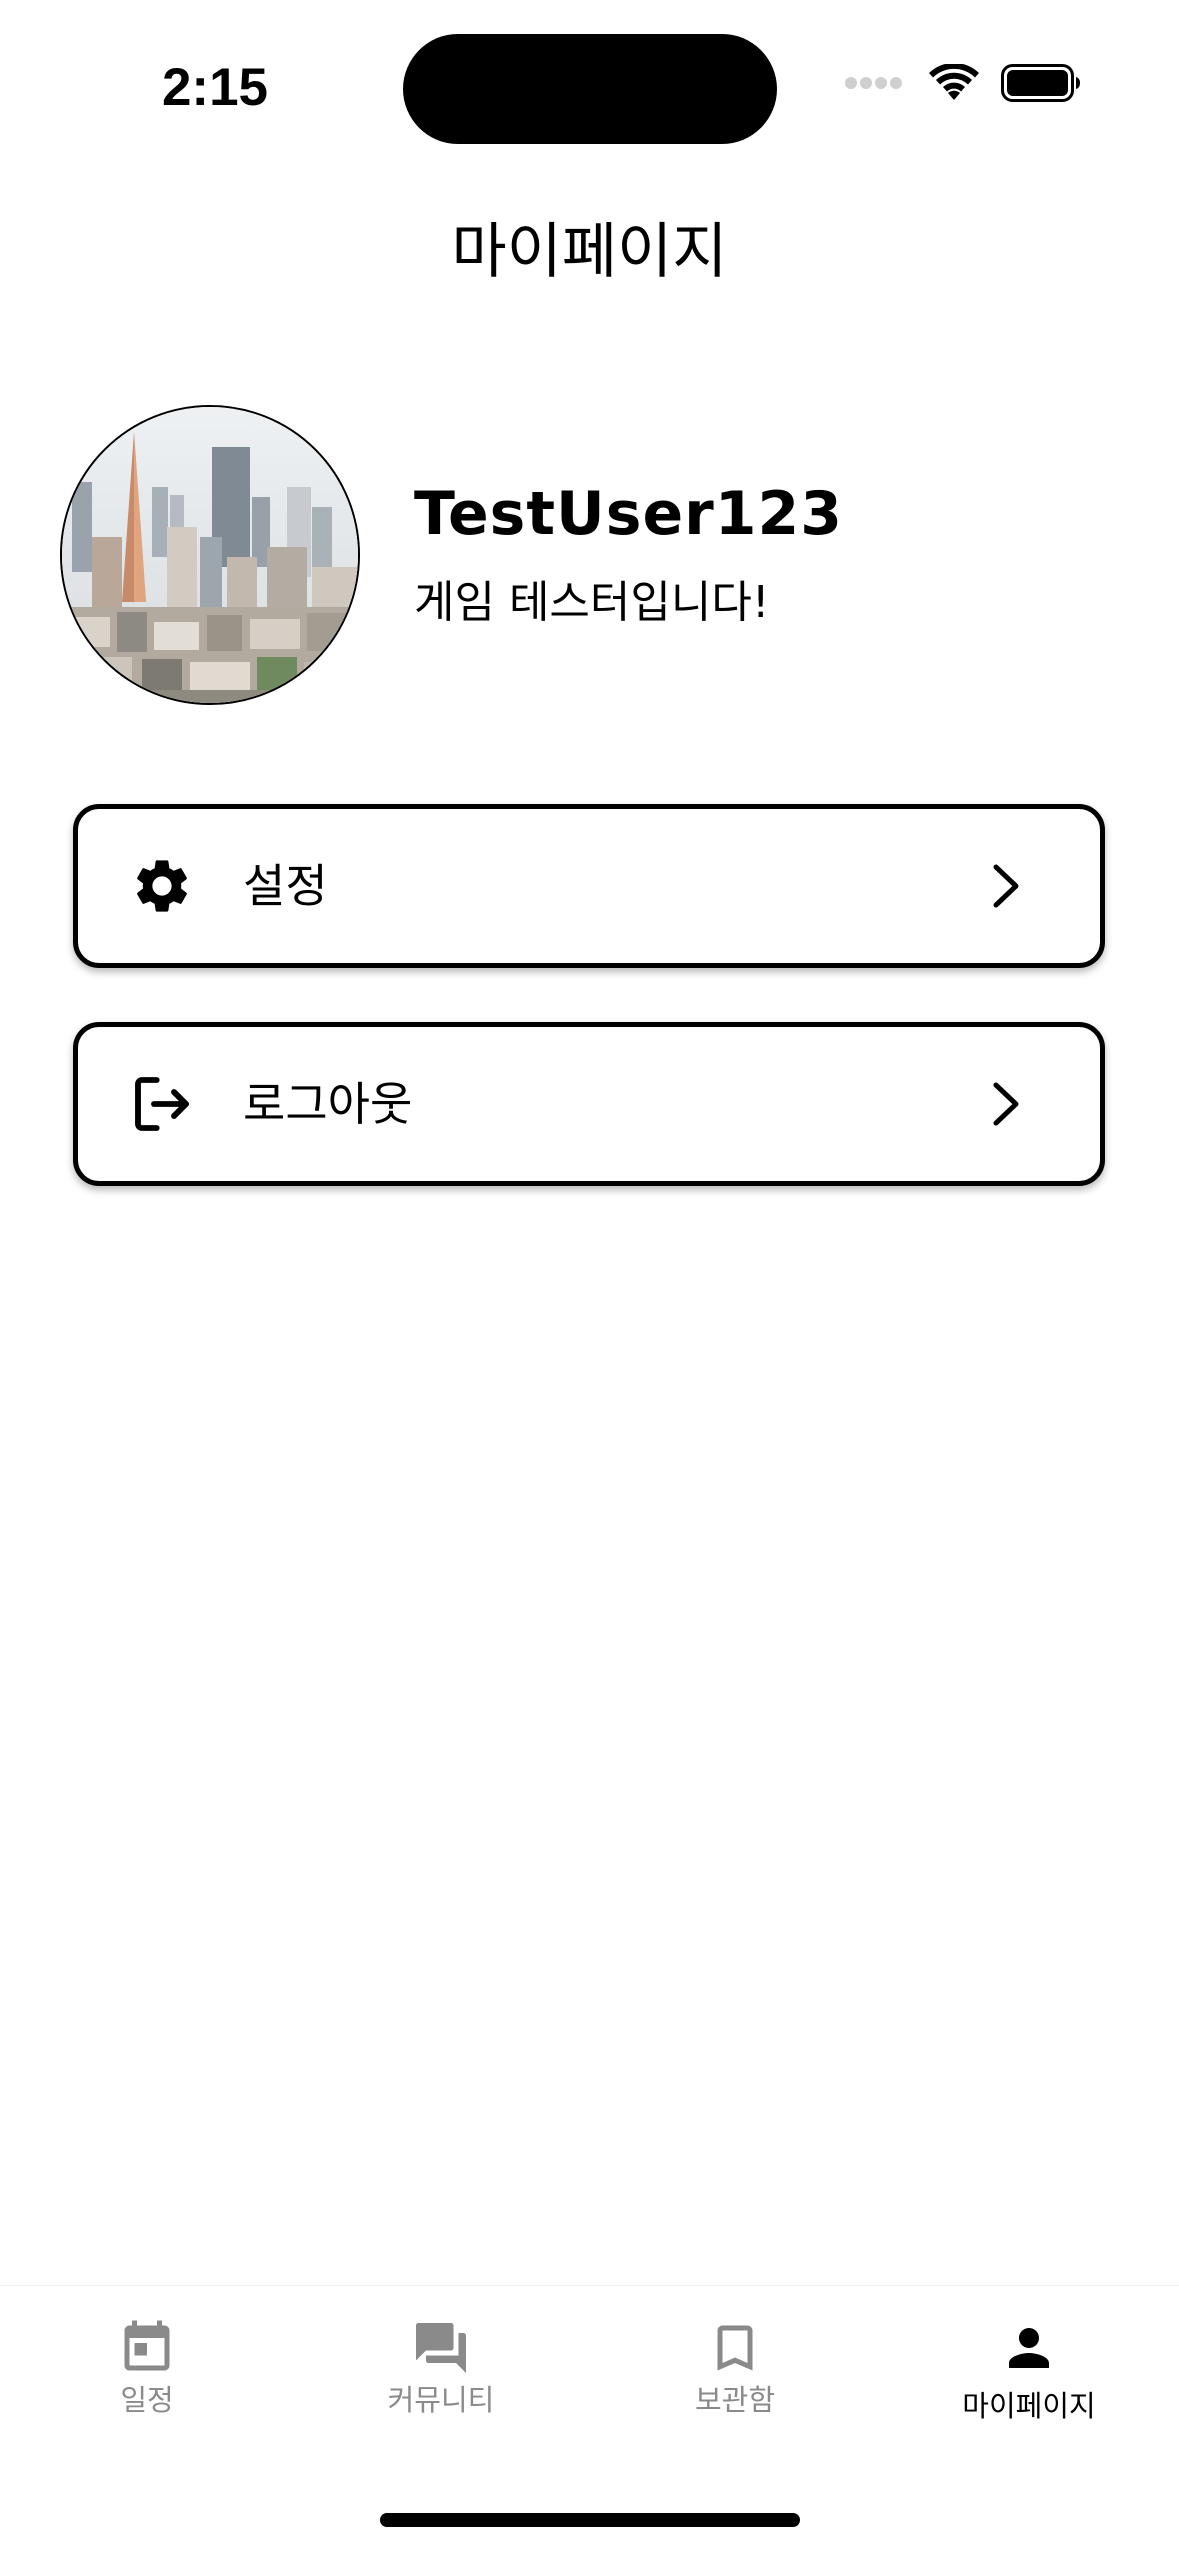 The height and width of the screenshot is (2556, 1179). What do you see at coordinates (1029, 2406) in the screenshot?
I see `tab-label: 마이페이지` at bounding box center [1029, 2406].